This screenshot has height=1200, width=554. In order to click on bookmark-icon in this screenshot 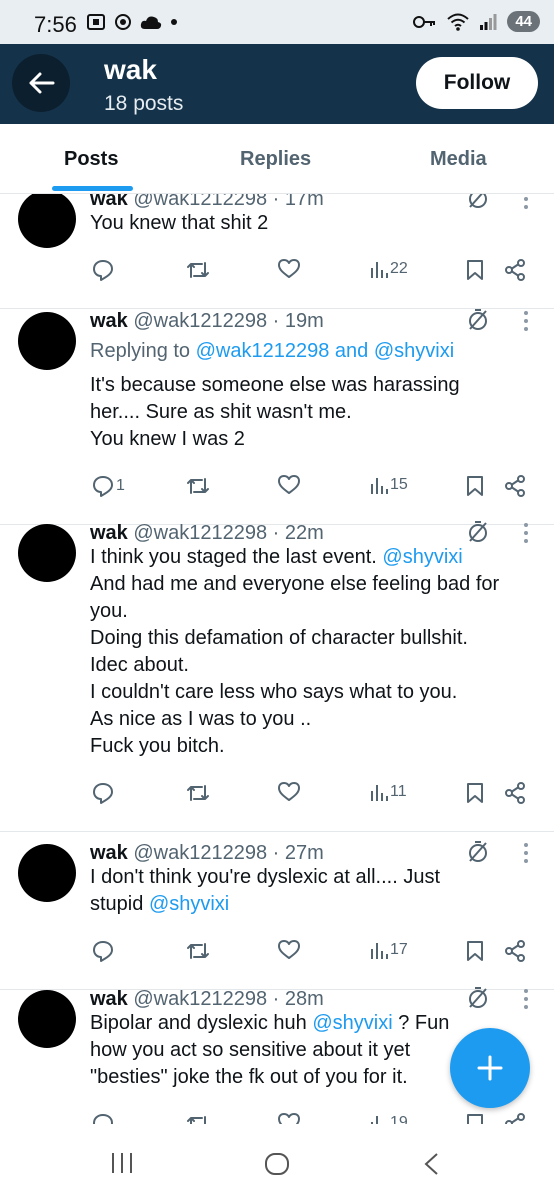, I will do `click(475, 793)`.